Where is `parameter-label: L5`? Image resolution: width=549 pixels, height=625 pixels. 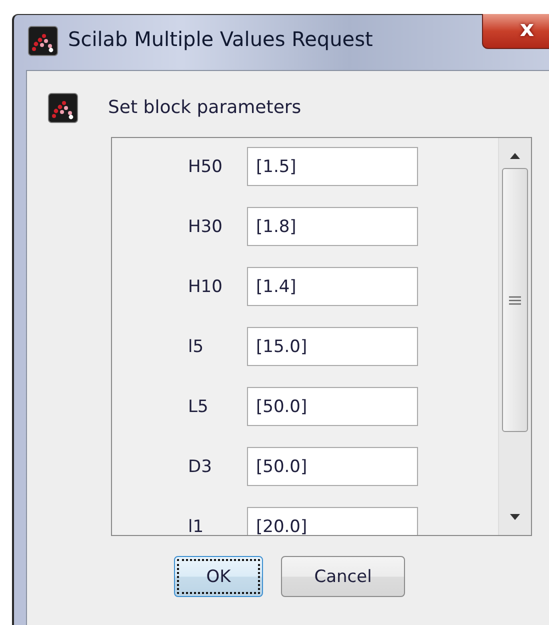 parameter-label: L5 is located at coordinates (199, 406).